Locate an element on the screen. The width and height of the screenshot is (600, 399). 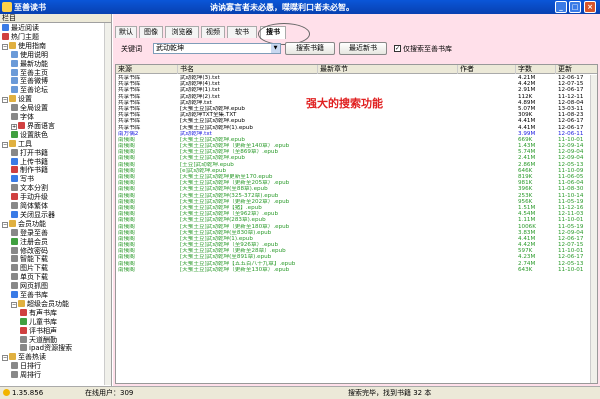
nav-tree-item: 智能下载 is located at coordinates (29, 259).